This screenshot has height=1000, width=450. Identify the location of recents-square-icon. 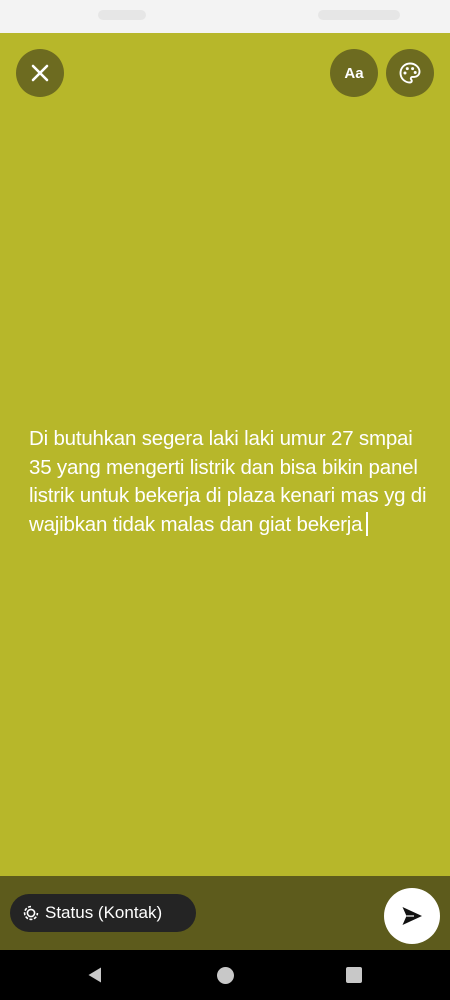
(354, 975).